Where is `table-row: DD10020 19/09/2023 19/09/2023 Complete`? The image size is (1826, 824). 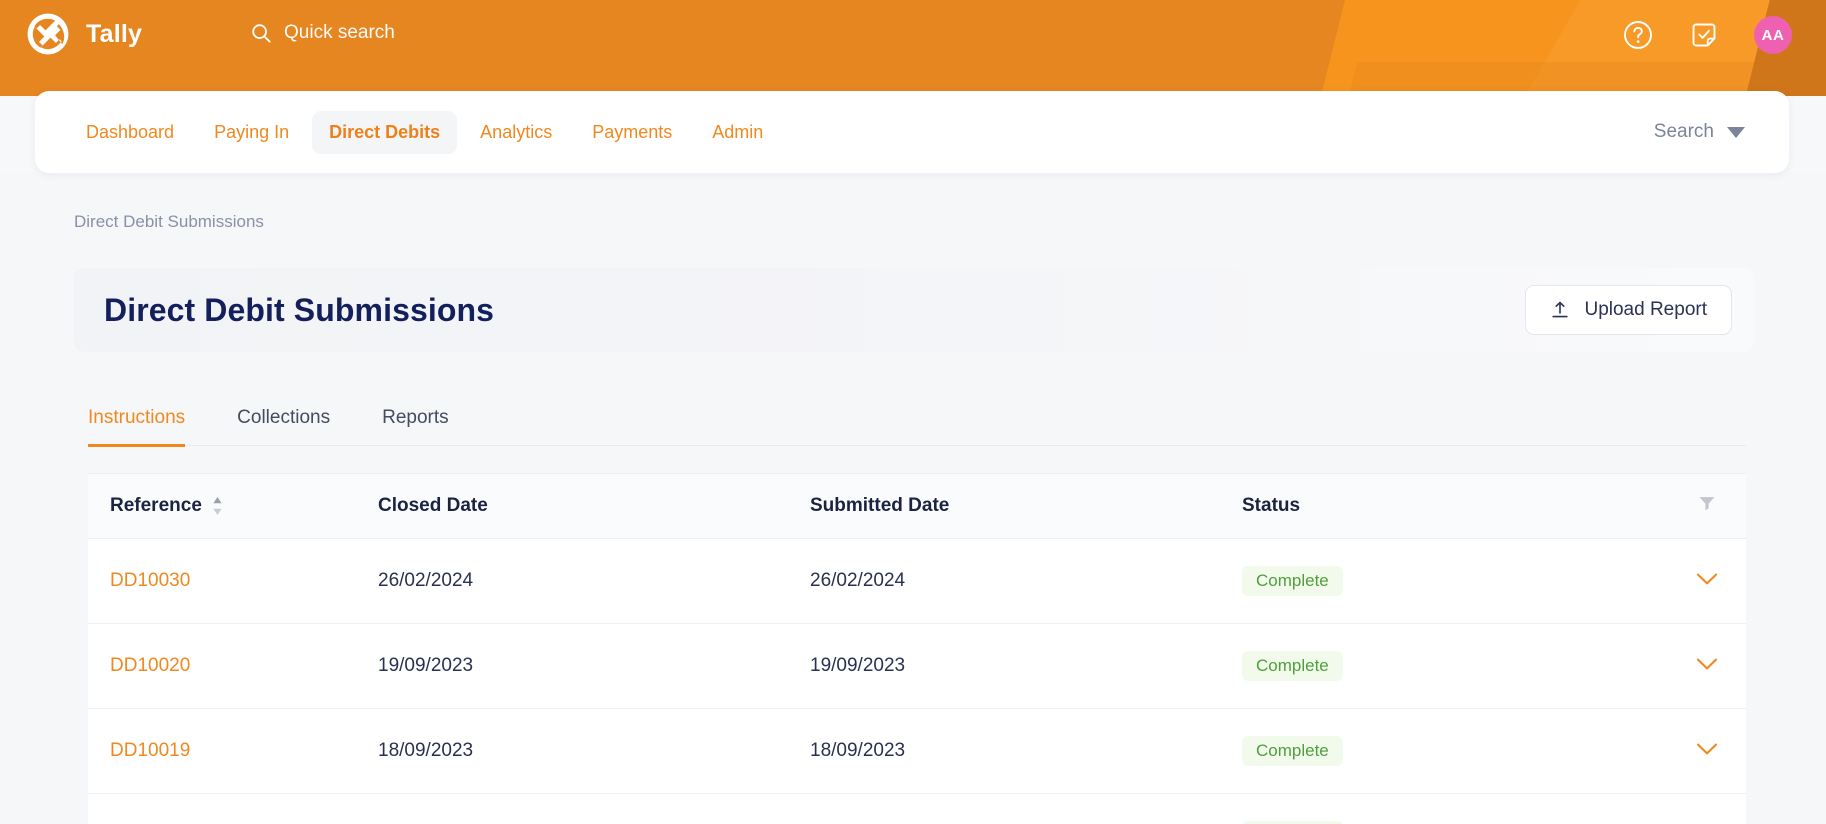 table-row: DD10020 19/09/2023 19/09/2023 Complete is located at coordinates (917, 666).